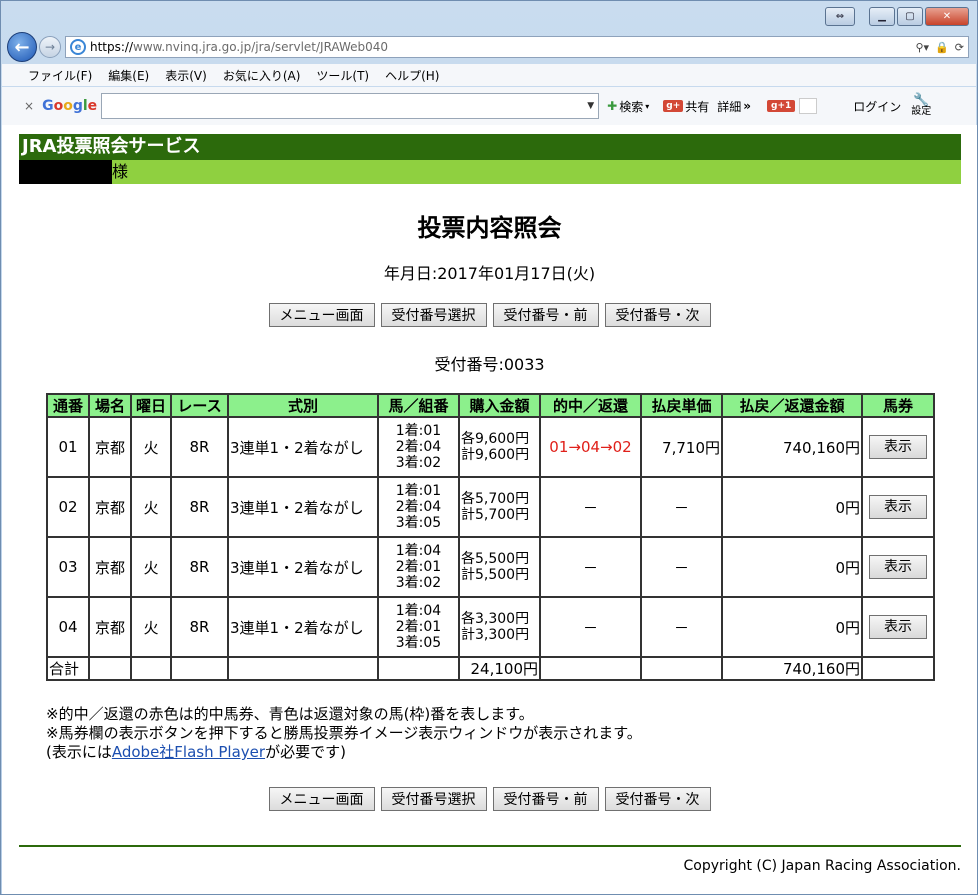  What do you see at coordinates (489, 799) in the screenshot?
I see `bottom-button-row: メニュー画面 受付番号選択 受付番号・前 受付番号・次` at bounding box center [489, 799].